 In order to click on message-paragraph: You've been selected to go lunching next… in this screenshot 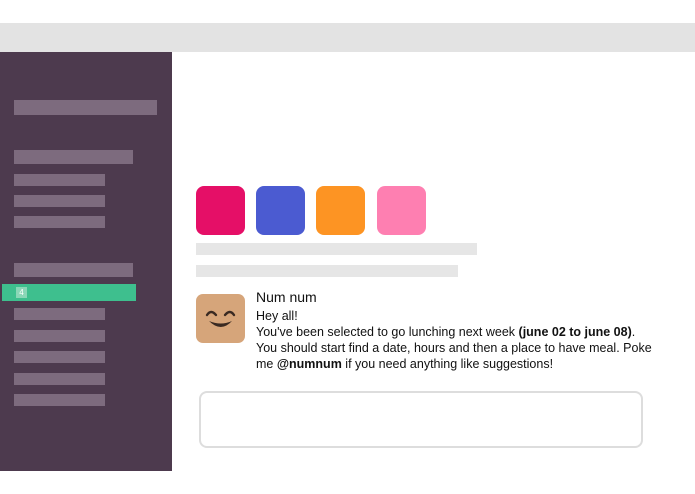, I will do `click(456, 348)`.